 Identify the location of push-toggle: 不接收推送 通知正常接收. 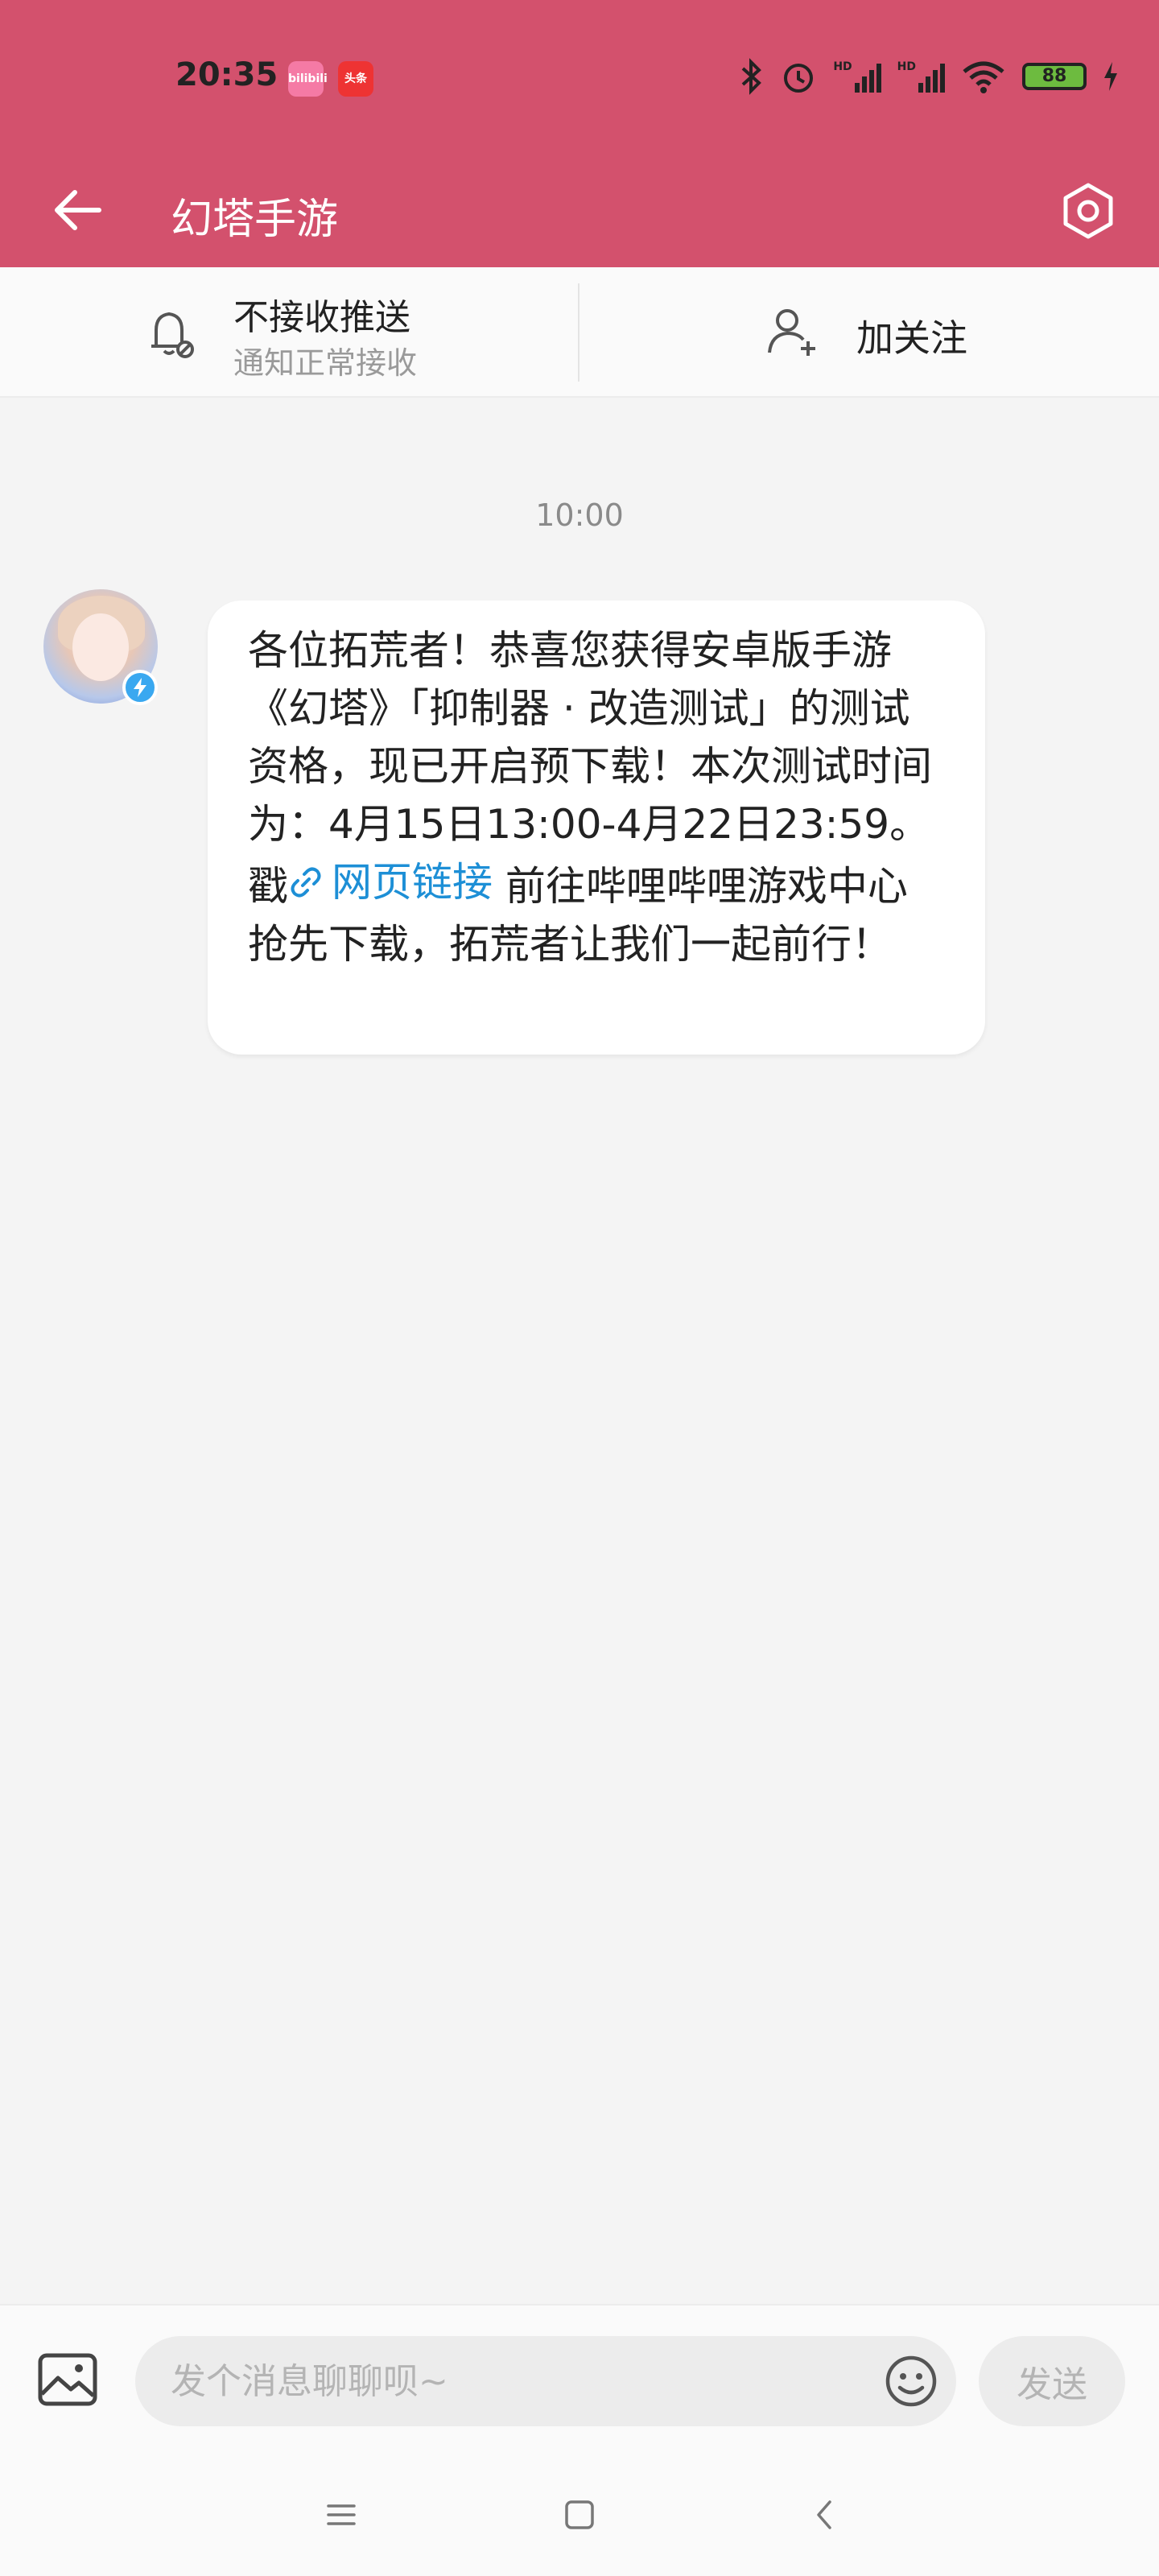
(289, 332).